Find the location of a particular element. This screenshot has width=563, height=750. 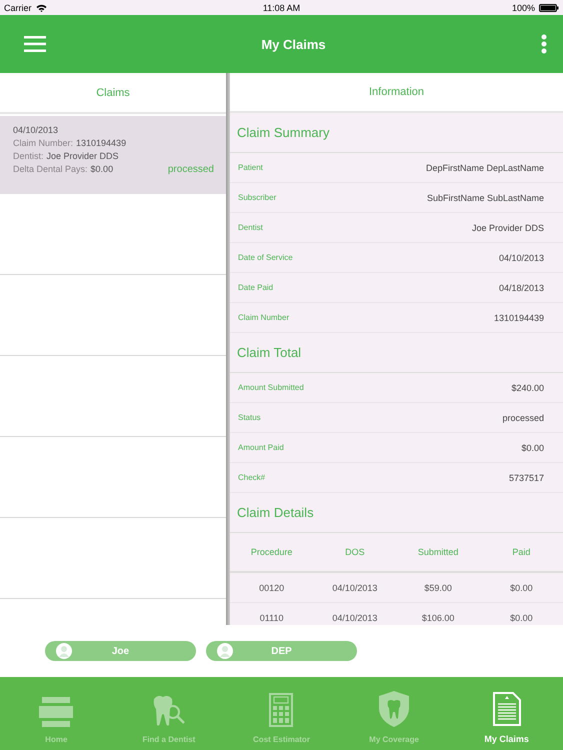

menu-icon is located at coordinates (35, 44).